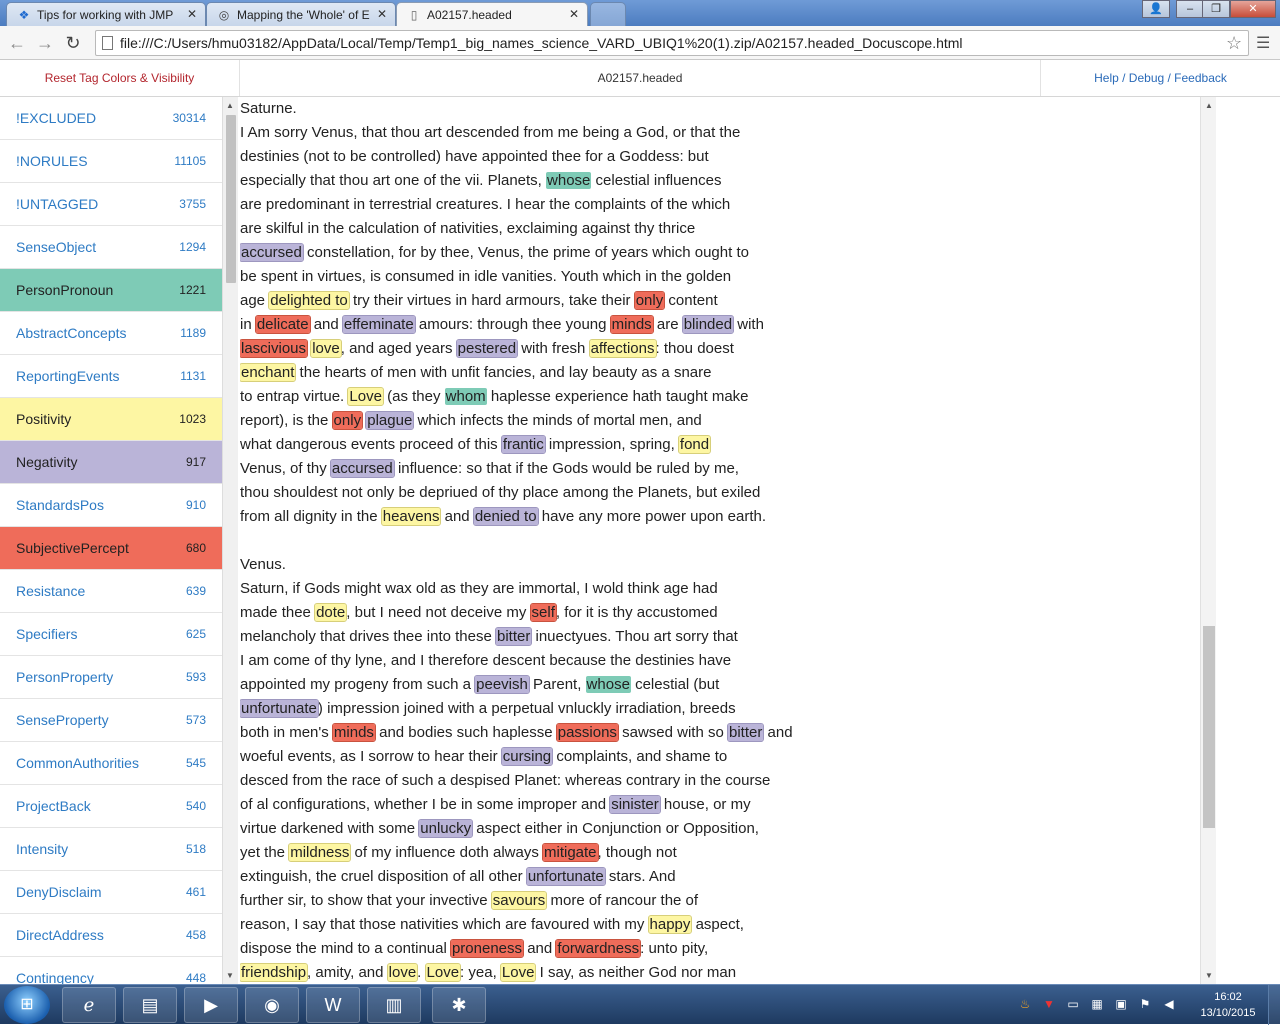 The width and height of the screenshot is (1280, 1025). I want to click on ie-icon: ℯ, so click(89, 1005).